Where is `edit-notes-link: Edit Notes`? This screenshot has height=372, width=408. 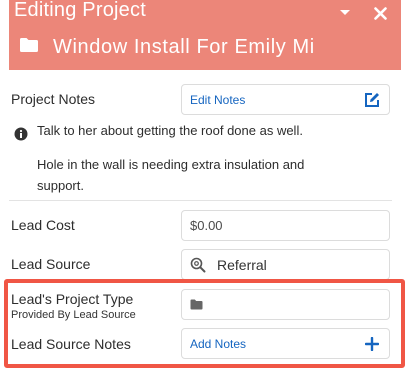 edit-notes-link: Edit Notes is located at coordinates (217, 100).